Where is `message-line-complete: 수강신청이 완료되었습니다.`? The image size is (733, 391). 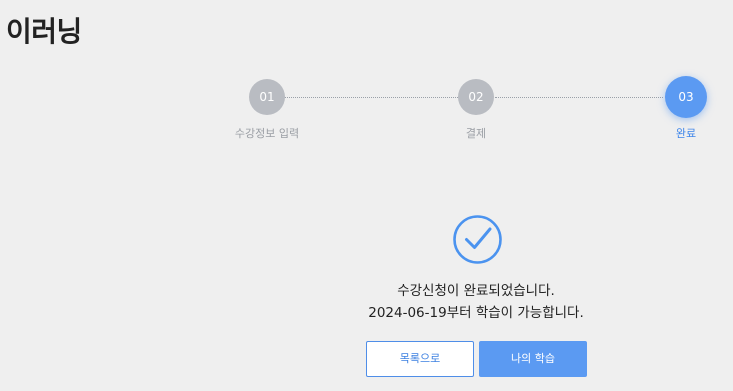
message-line-complete: 수강신청이 완료되었습니다. is located at coordinates (476, 291).